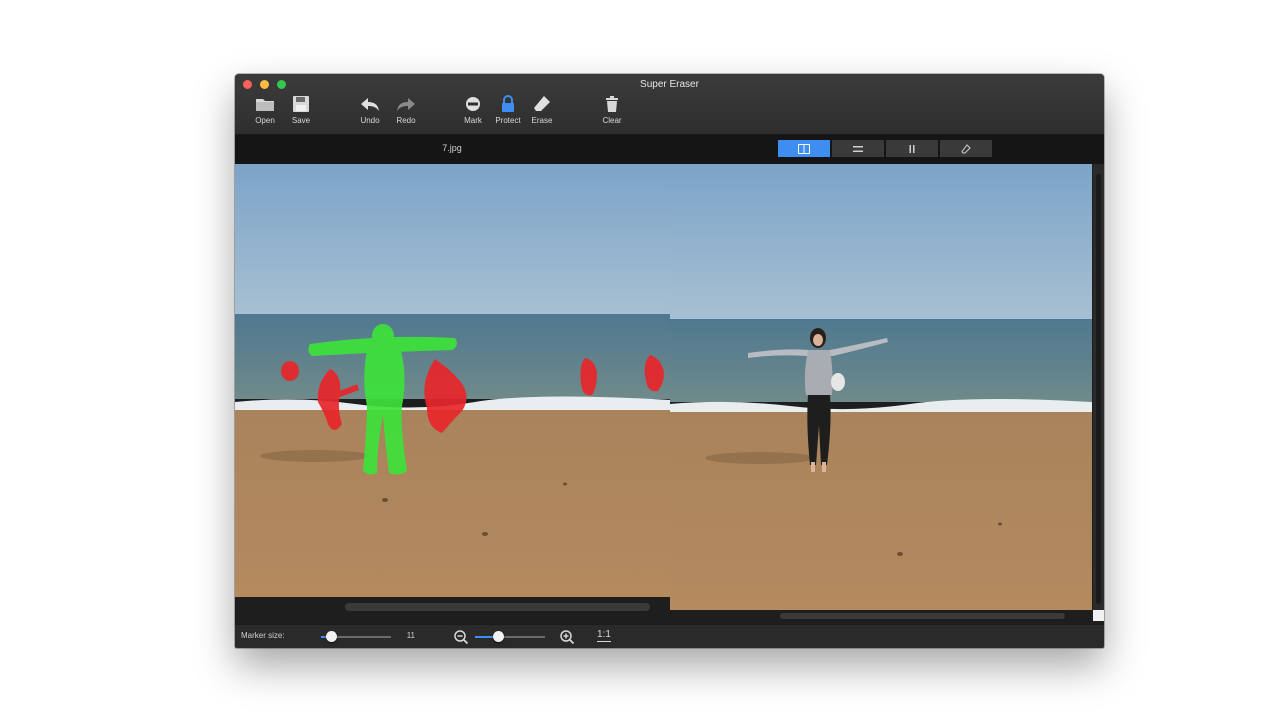 This screenshot has height=720, width=1280. I want to click on eraser-icon, so click(542, 103).